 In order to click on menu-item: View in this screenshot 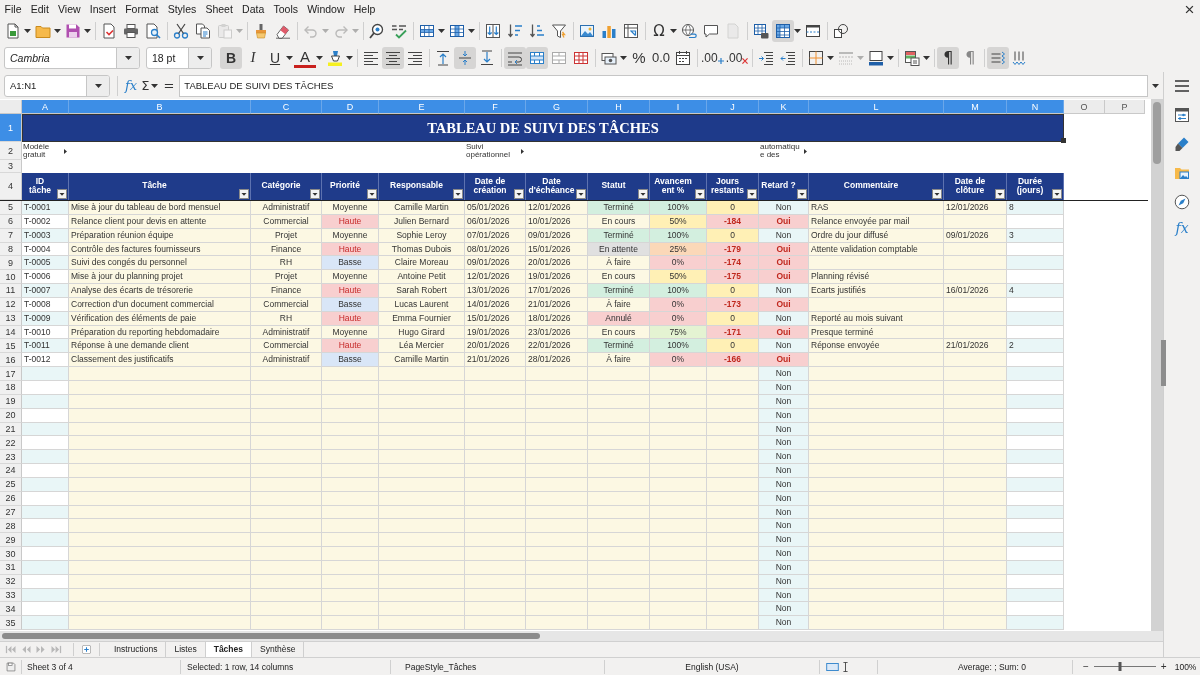, I will do `click(69, 9)`.